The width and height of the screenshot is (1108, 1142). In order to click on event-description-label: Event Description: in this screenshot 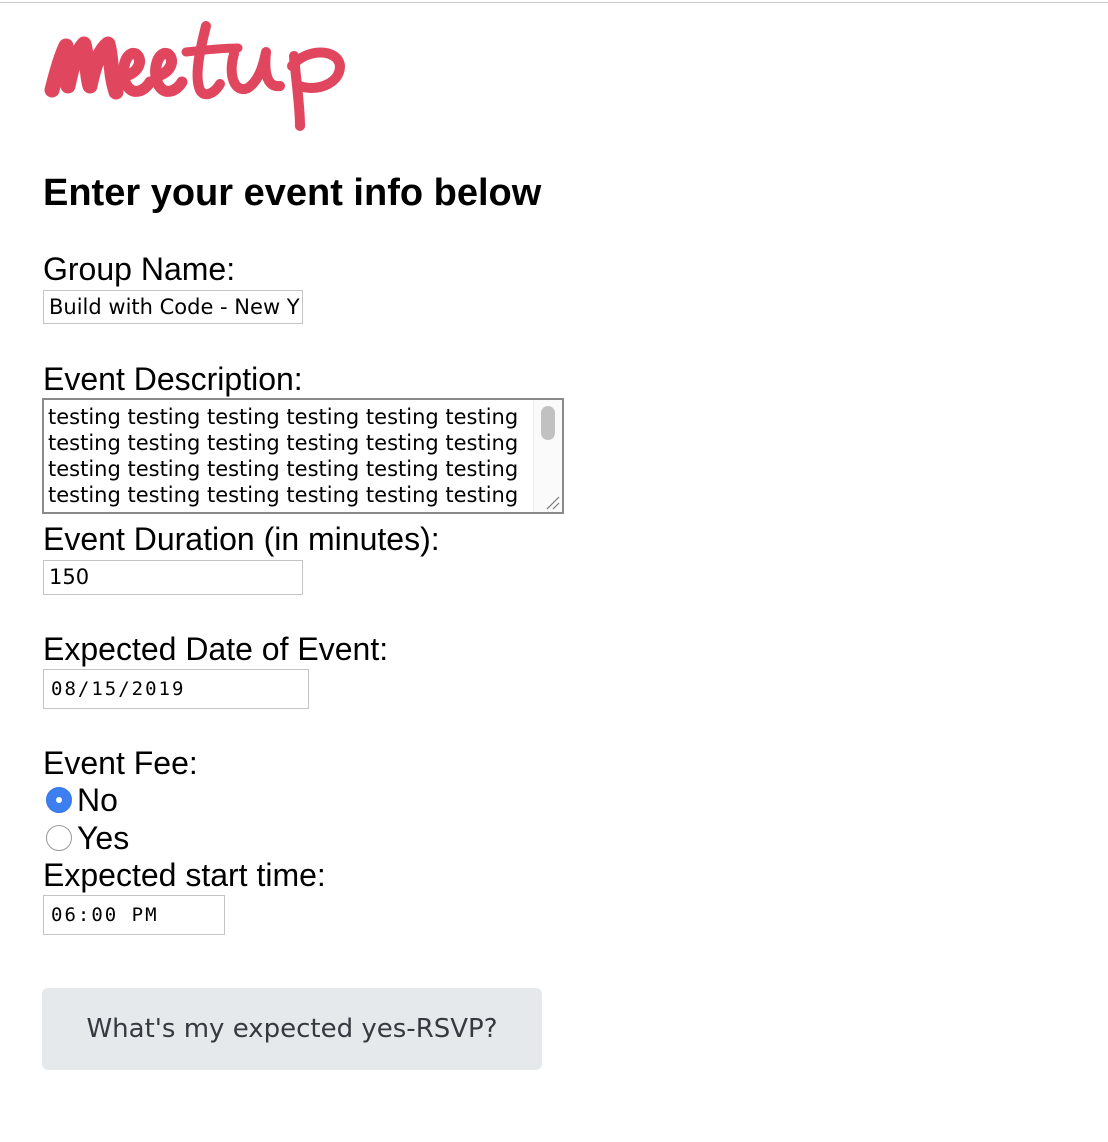, I will do `click(173, 379)`.